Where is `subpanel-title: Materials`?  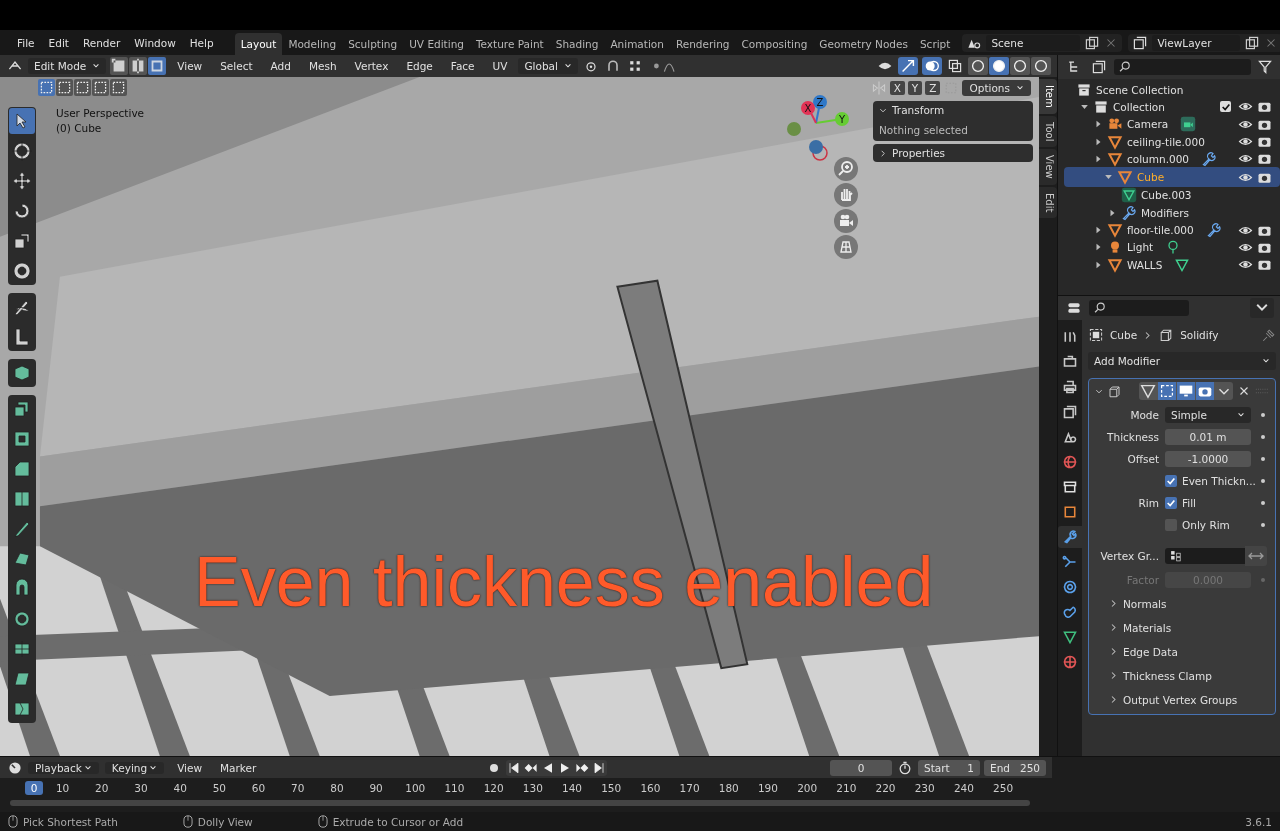
subpanel-title: Materials is located at coordinates (1147, 627).